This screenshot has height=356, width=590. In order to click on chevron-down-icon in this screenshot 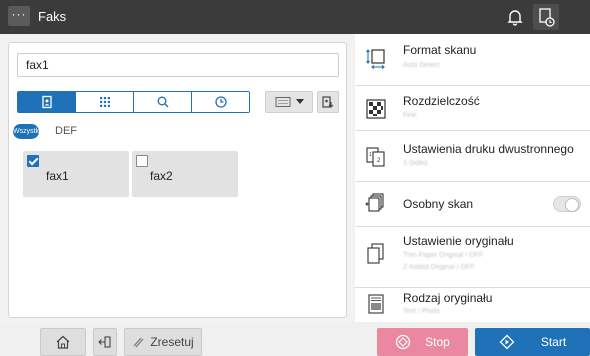, I will do `click(299, 101)`.